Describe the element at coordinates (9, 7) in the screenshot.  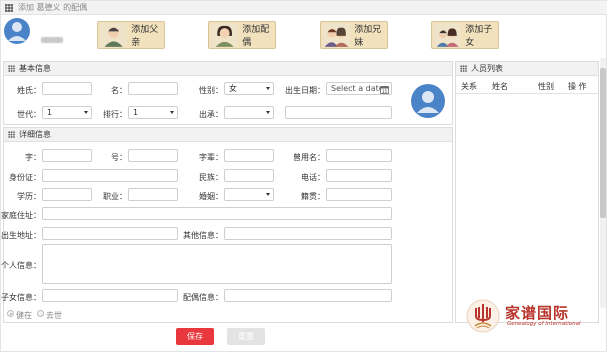
I see `menu-grid-icon` at that location.